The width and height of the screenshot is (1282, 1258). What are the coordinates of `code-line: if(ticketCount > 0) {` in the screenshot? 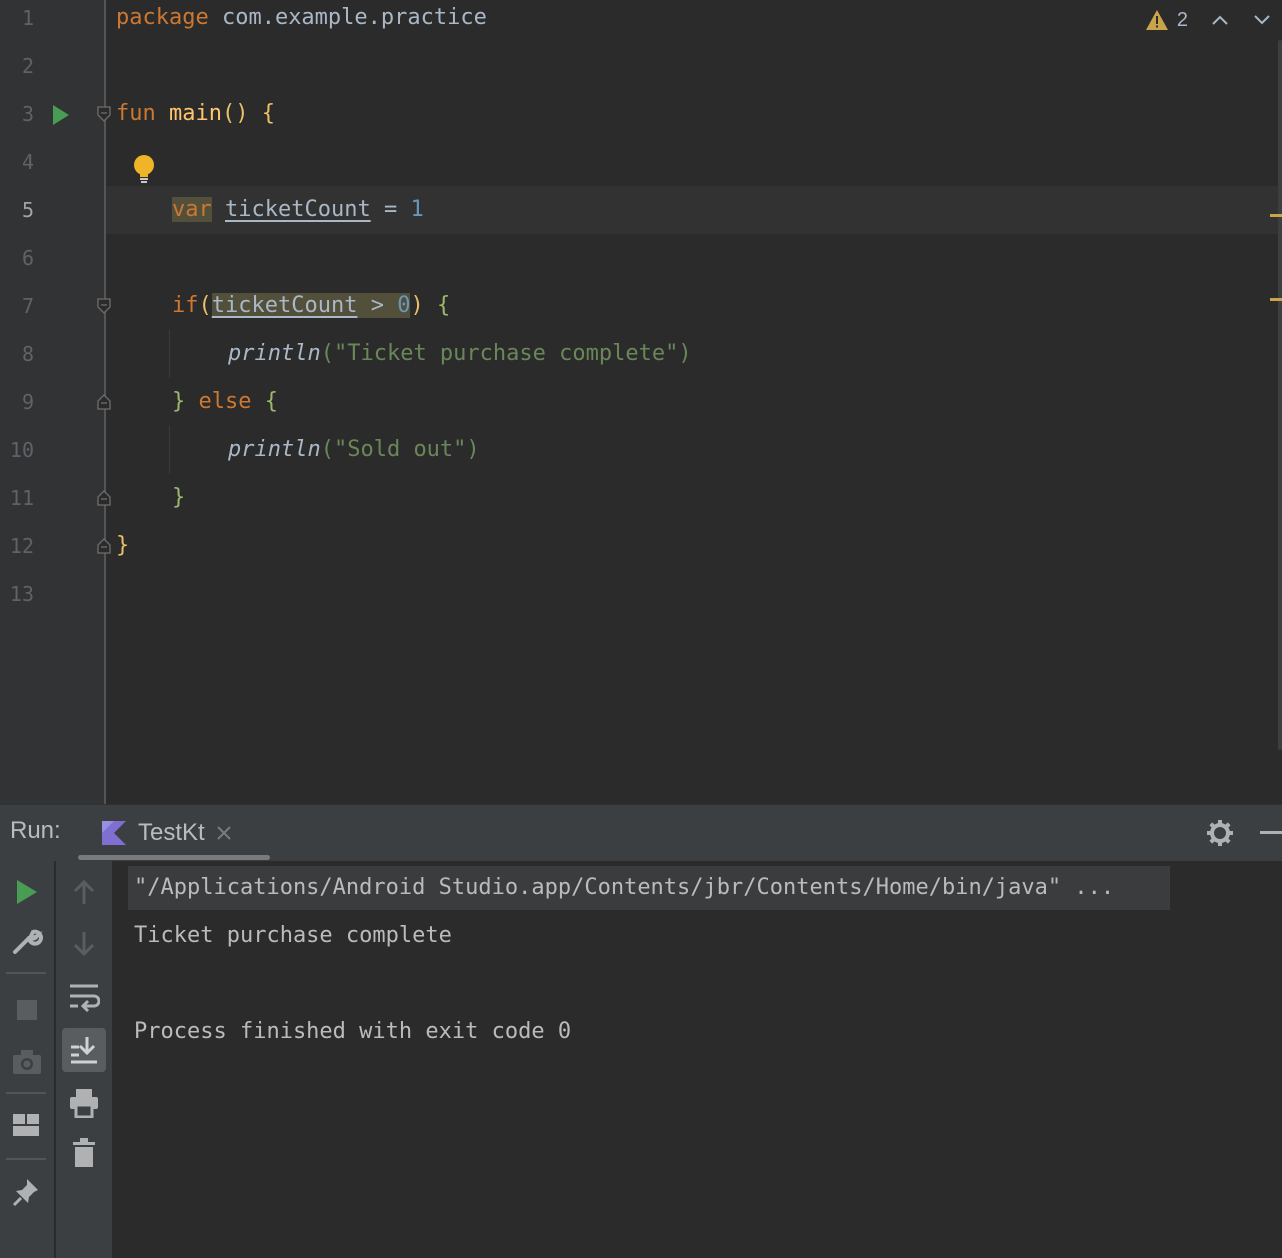 It's located at (311, 306).